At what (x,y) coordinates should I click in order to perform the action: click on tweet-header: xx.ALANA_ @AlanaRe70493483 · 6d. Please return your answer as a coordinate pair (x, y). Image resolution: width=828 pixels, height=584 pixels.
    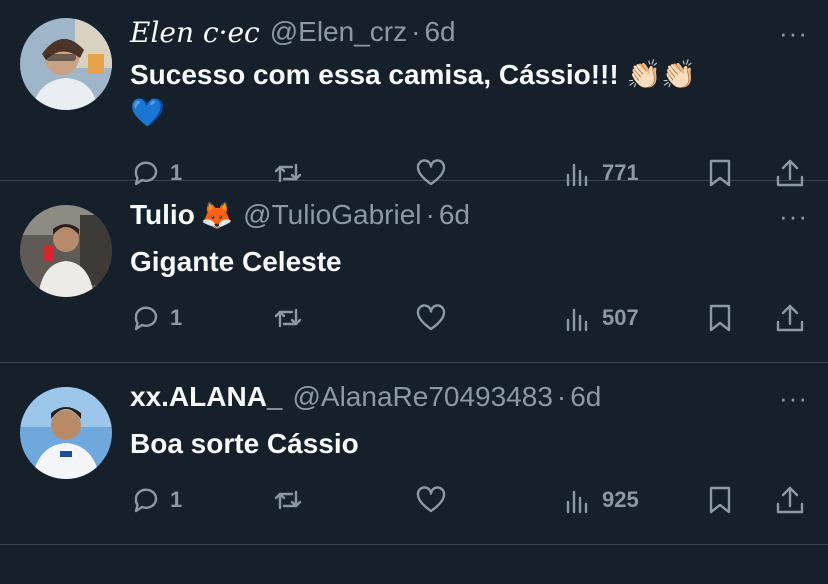
    Looking at the image, I should click on (449, 397).